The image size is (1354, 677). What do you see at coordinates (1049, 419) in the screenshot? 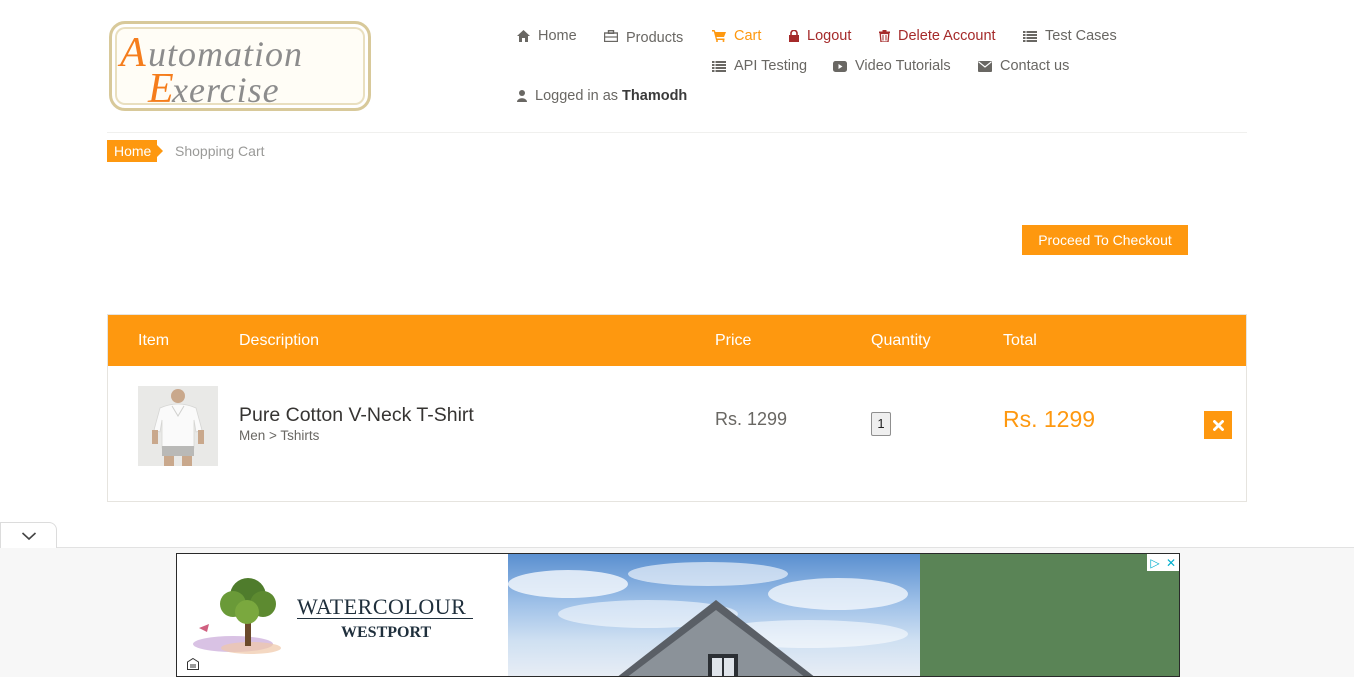
I see `product-total: Rs. 1299` at bounding box center [1049, 419].